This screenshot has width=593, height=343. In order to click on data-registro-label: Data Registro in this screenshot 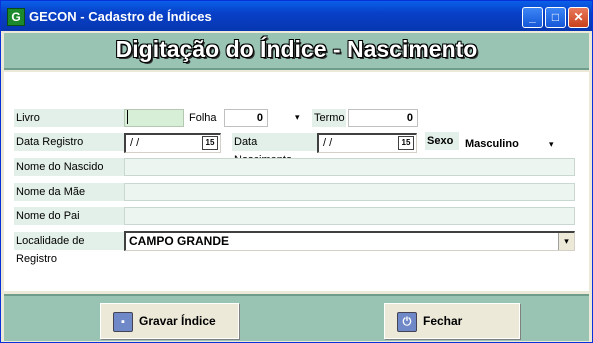, I will do `click(69, 142)`.